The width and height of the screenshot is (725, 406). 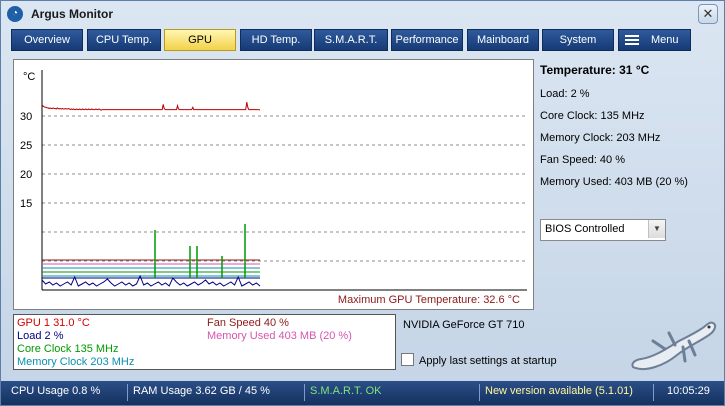 I want to click on max-temperature-label: Maximum GPU Temperature: 32.6 °C, so click(x=429, y=300).